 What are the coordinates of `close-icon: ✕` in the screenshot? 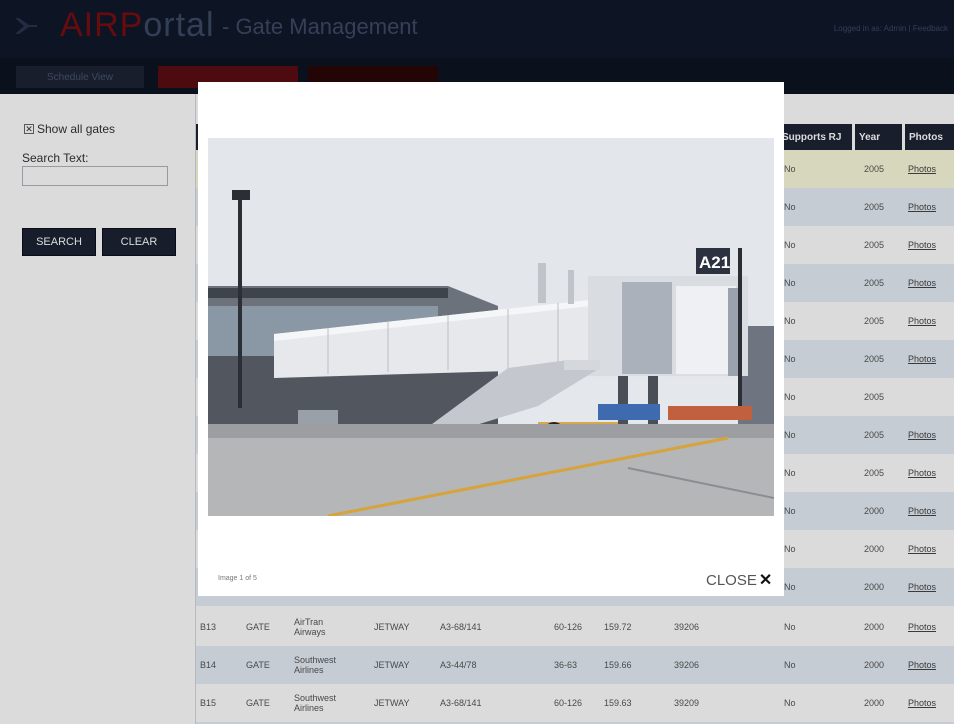 It's located at (765, 580).